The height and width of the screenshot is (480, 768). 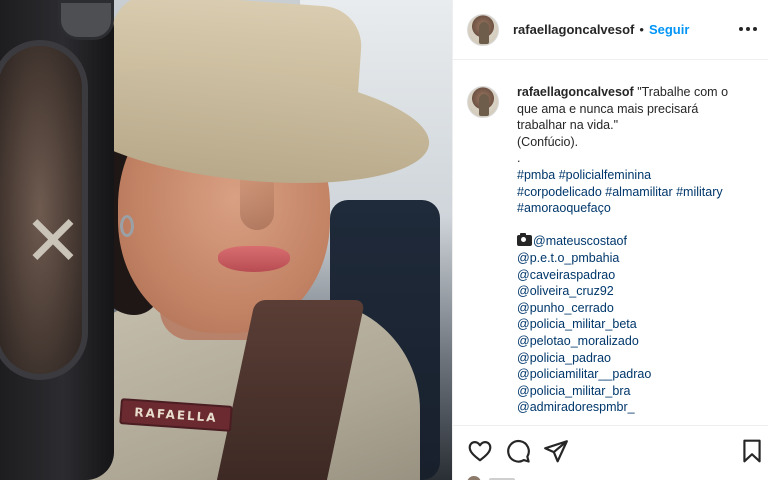 I want to click on crossed-pistols-icon: ✕, so click(x=53, y=241).